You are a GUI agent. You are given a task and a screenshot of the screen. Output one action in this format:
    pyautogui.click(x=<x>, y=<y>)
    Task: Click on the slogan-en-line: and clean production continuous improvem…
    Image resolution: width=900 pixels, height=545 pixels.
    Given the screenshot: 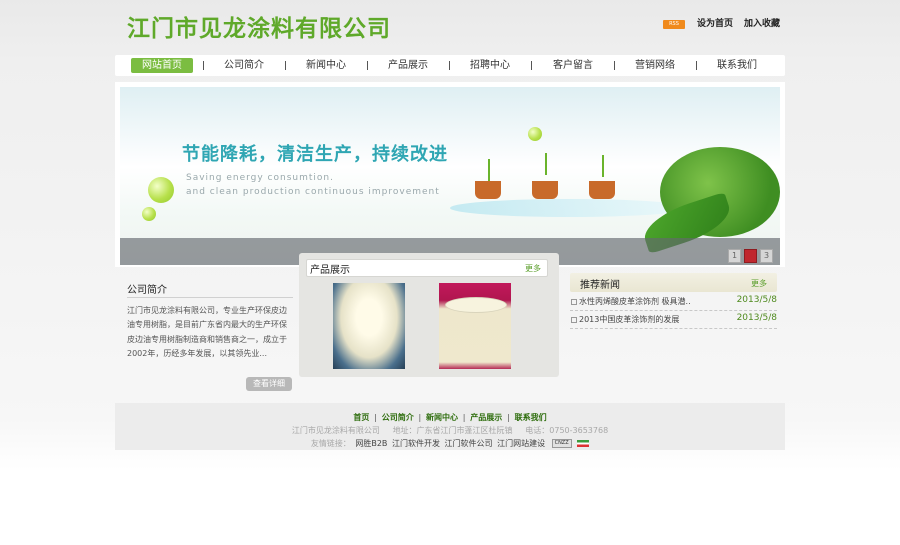 What is the action you would take?
    pyautogui.click(x=313, y=192)
    